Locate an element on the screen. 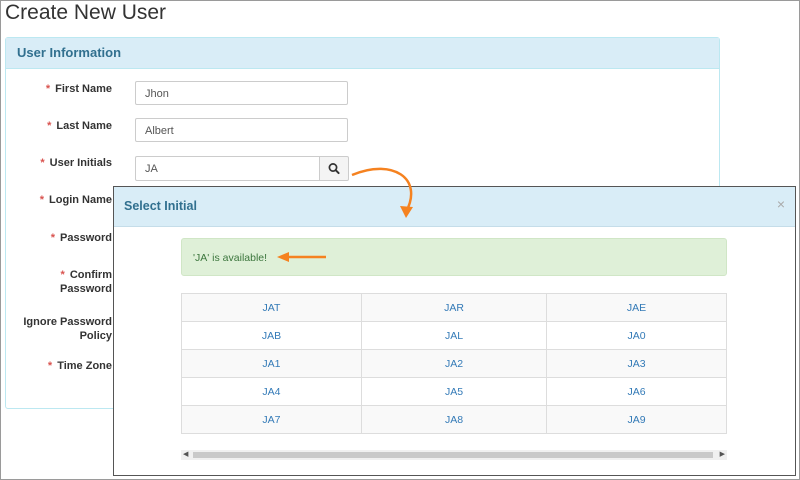  initial-option: JAE is located at coordinates (636, 307).